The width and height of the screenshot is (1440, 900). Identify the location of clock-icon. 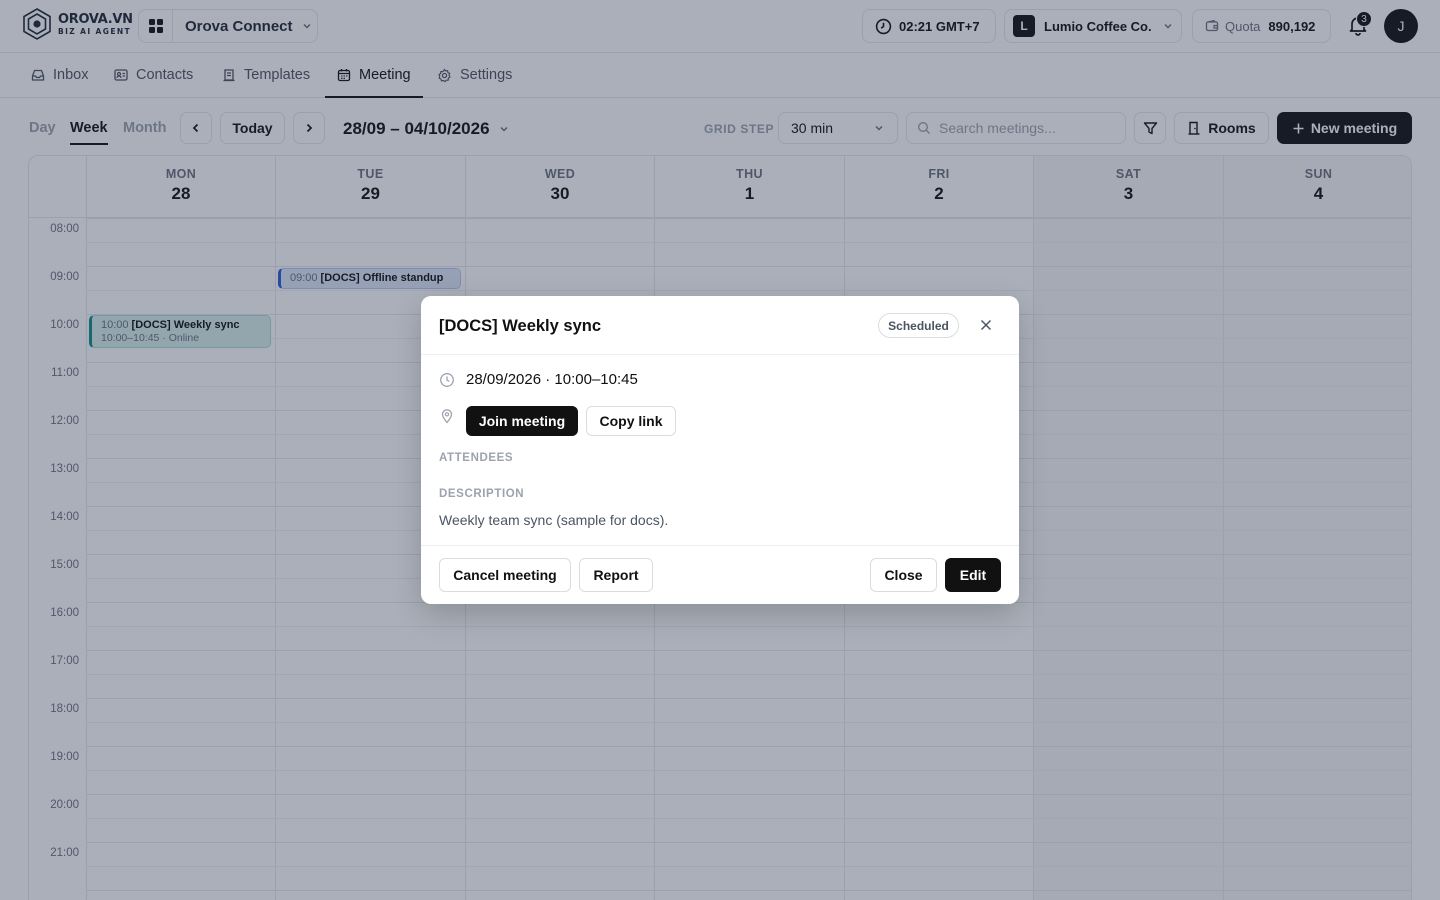
(447, 379).